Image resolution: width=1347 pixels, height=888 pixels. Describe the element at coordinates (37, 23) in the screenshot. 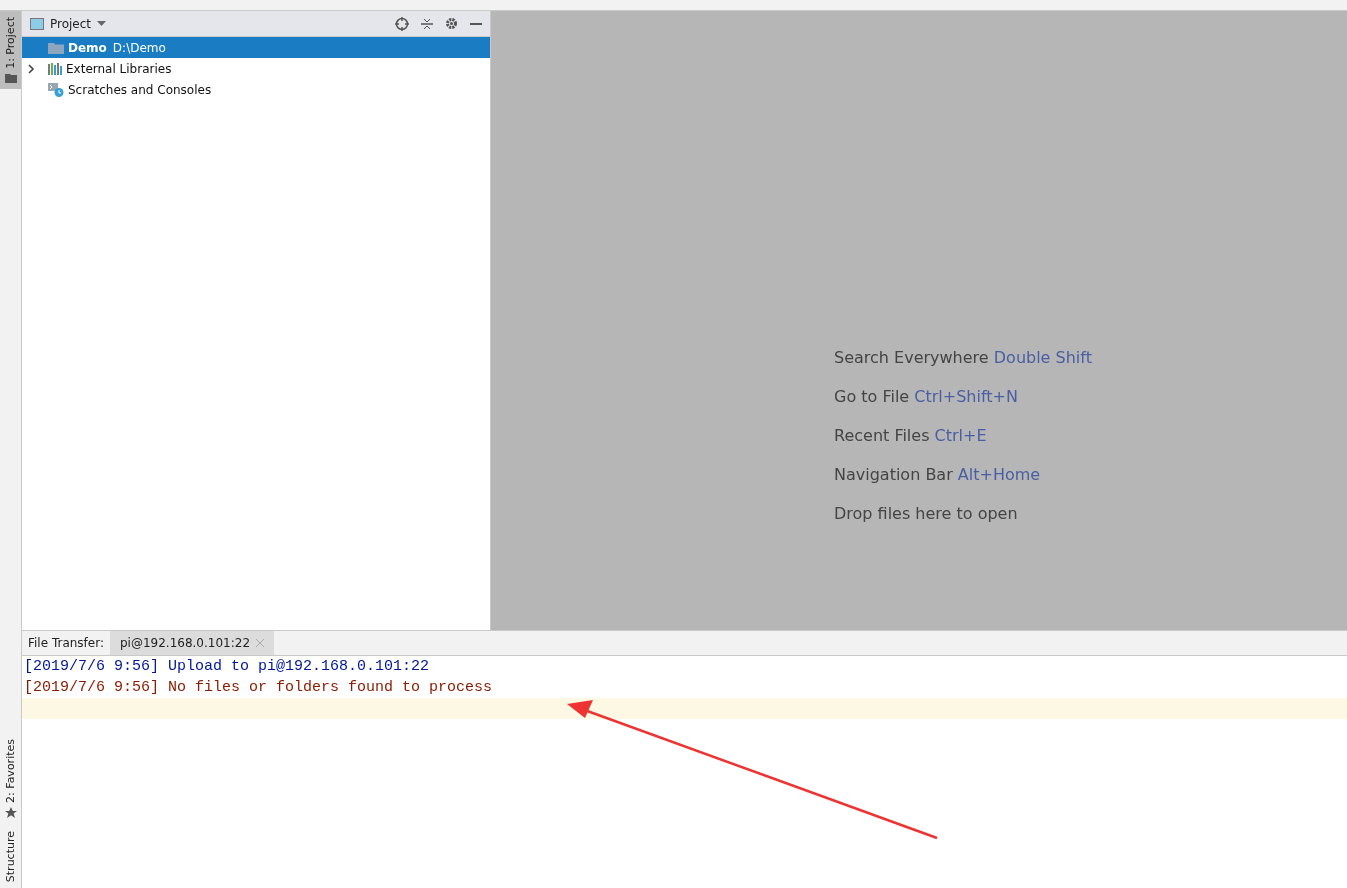

I see `window-icon` at that location.